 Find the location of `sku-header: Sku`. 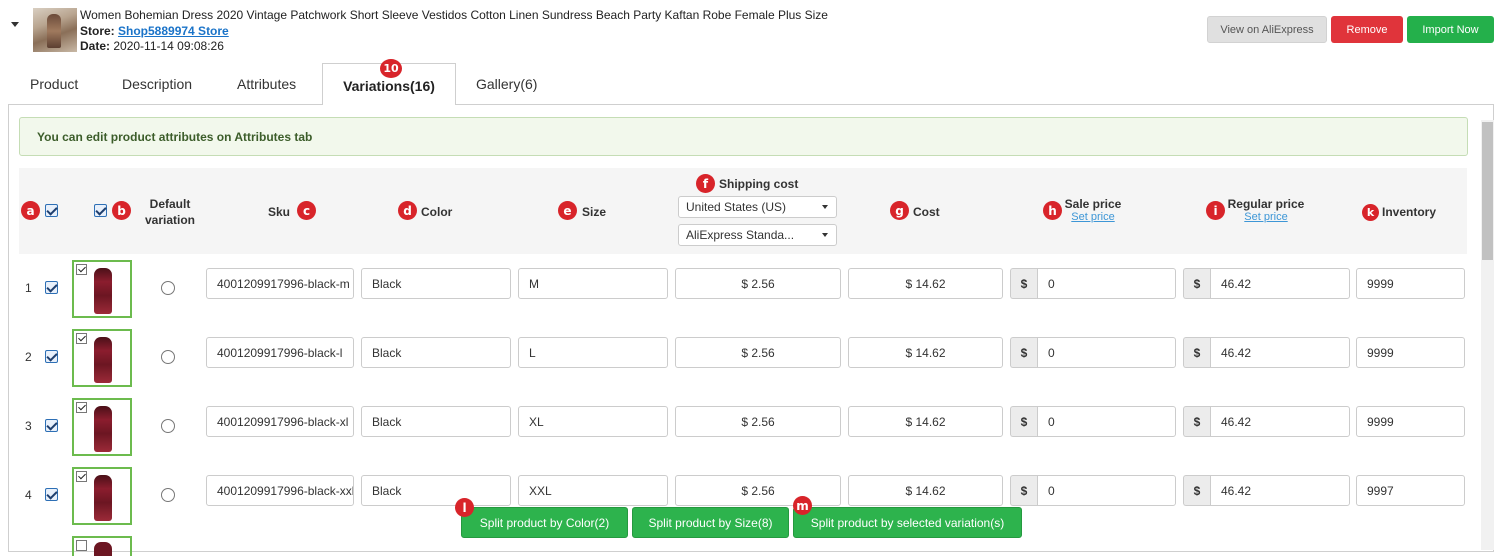

sku-header: Sku is located at coordinates (279, 212).